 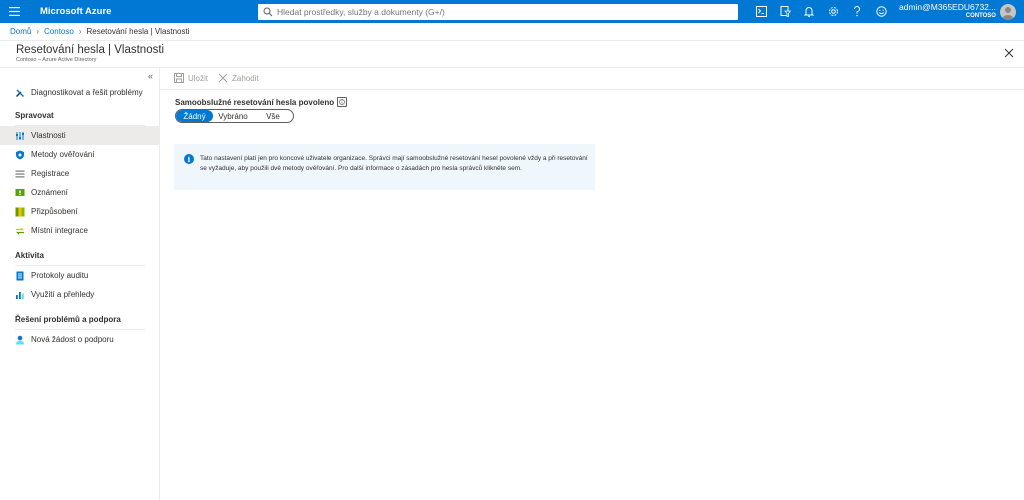 What do you see at coordinates (63, 294) in the screenshot?
I see `sidebar-item-label: Využití a přehledy` at bounding box center [63, 294].